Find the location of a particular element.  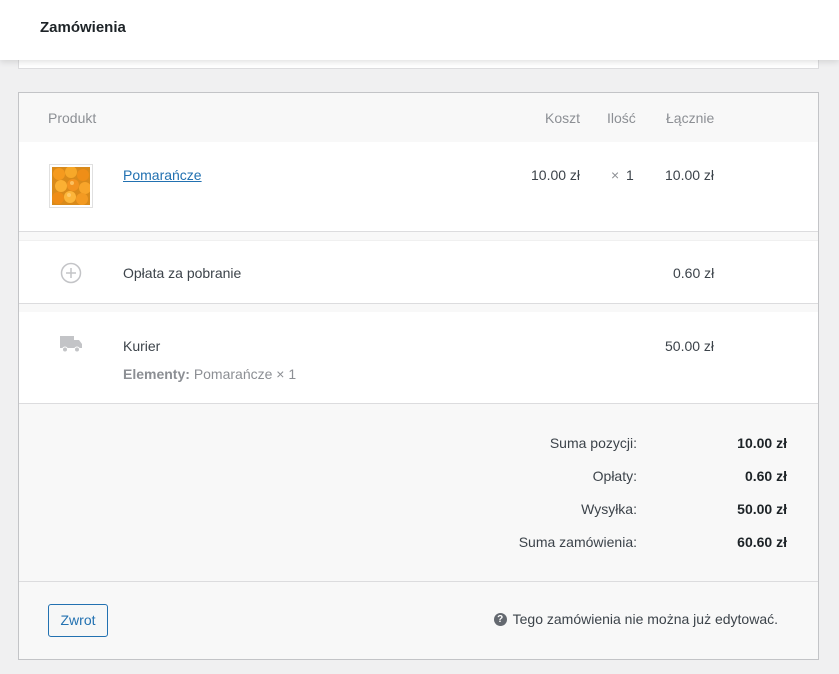

line-item-row: Pomarańcze 10.00 zł × 1 10.00 zł is located at coordinates (418, 187).